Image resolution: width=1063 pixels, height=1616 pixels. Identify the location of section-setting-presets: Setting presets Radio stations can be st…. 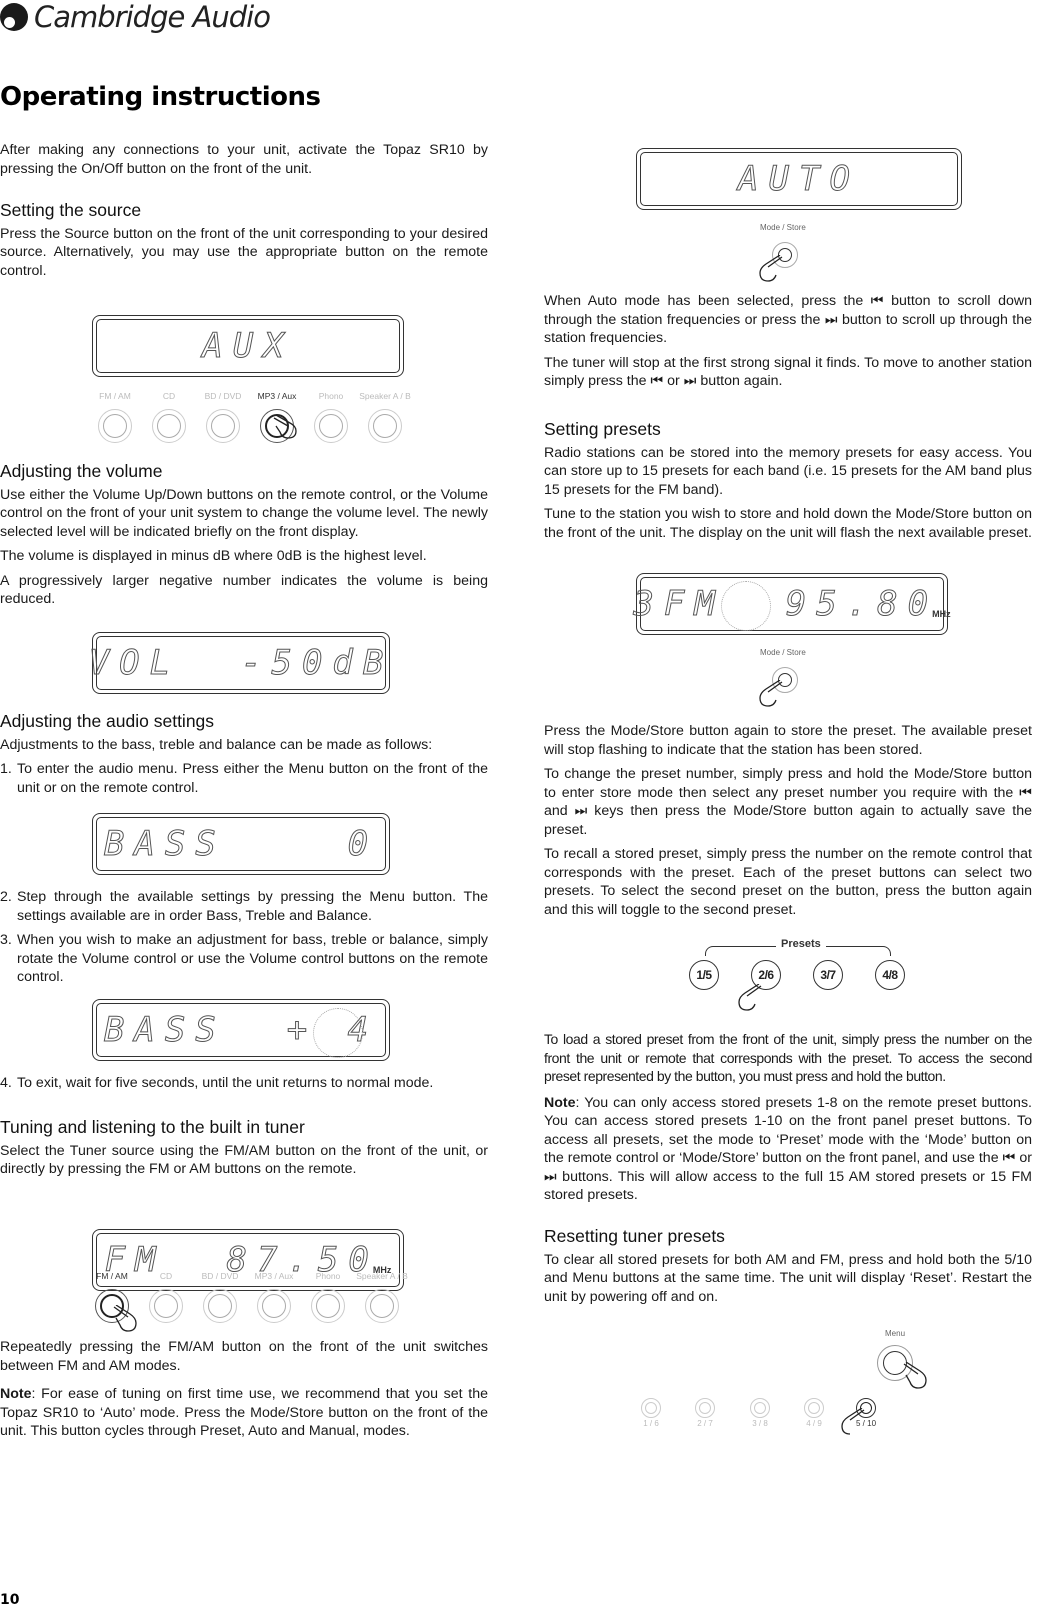
(788, 481).